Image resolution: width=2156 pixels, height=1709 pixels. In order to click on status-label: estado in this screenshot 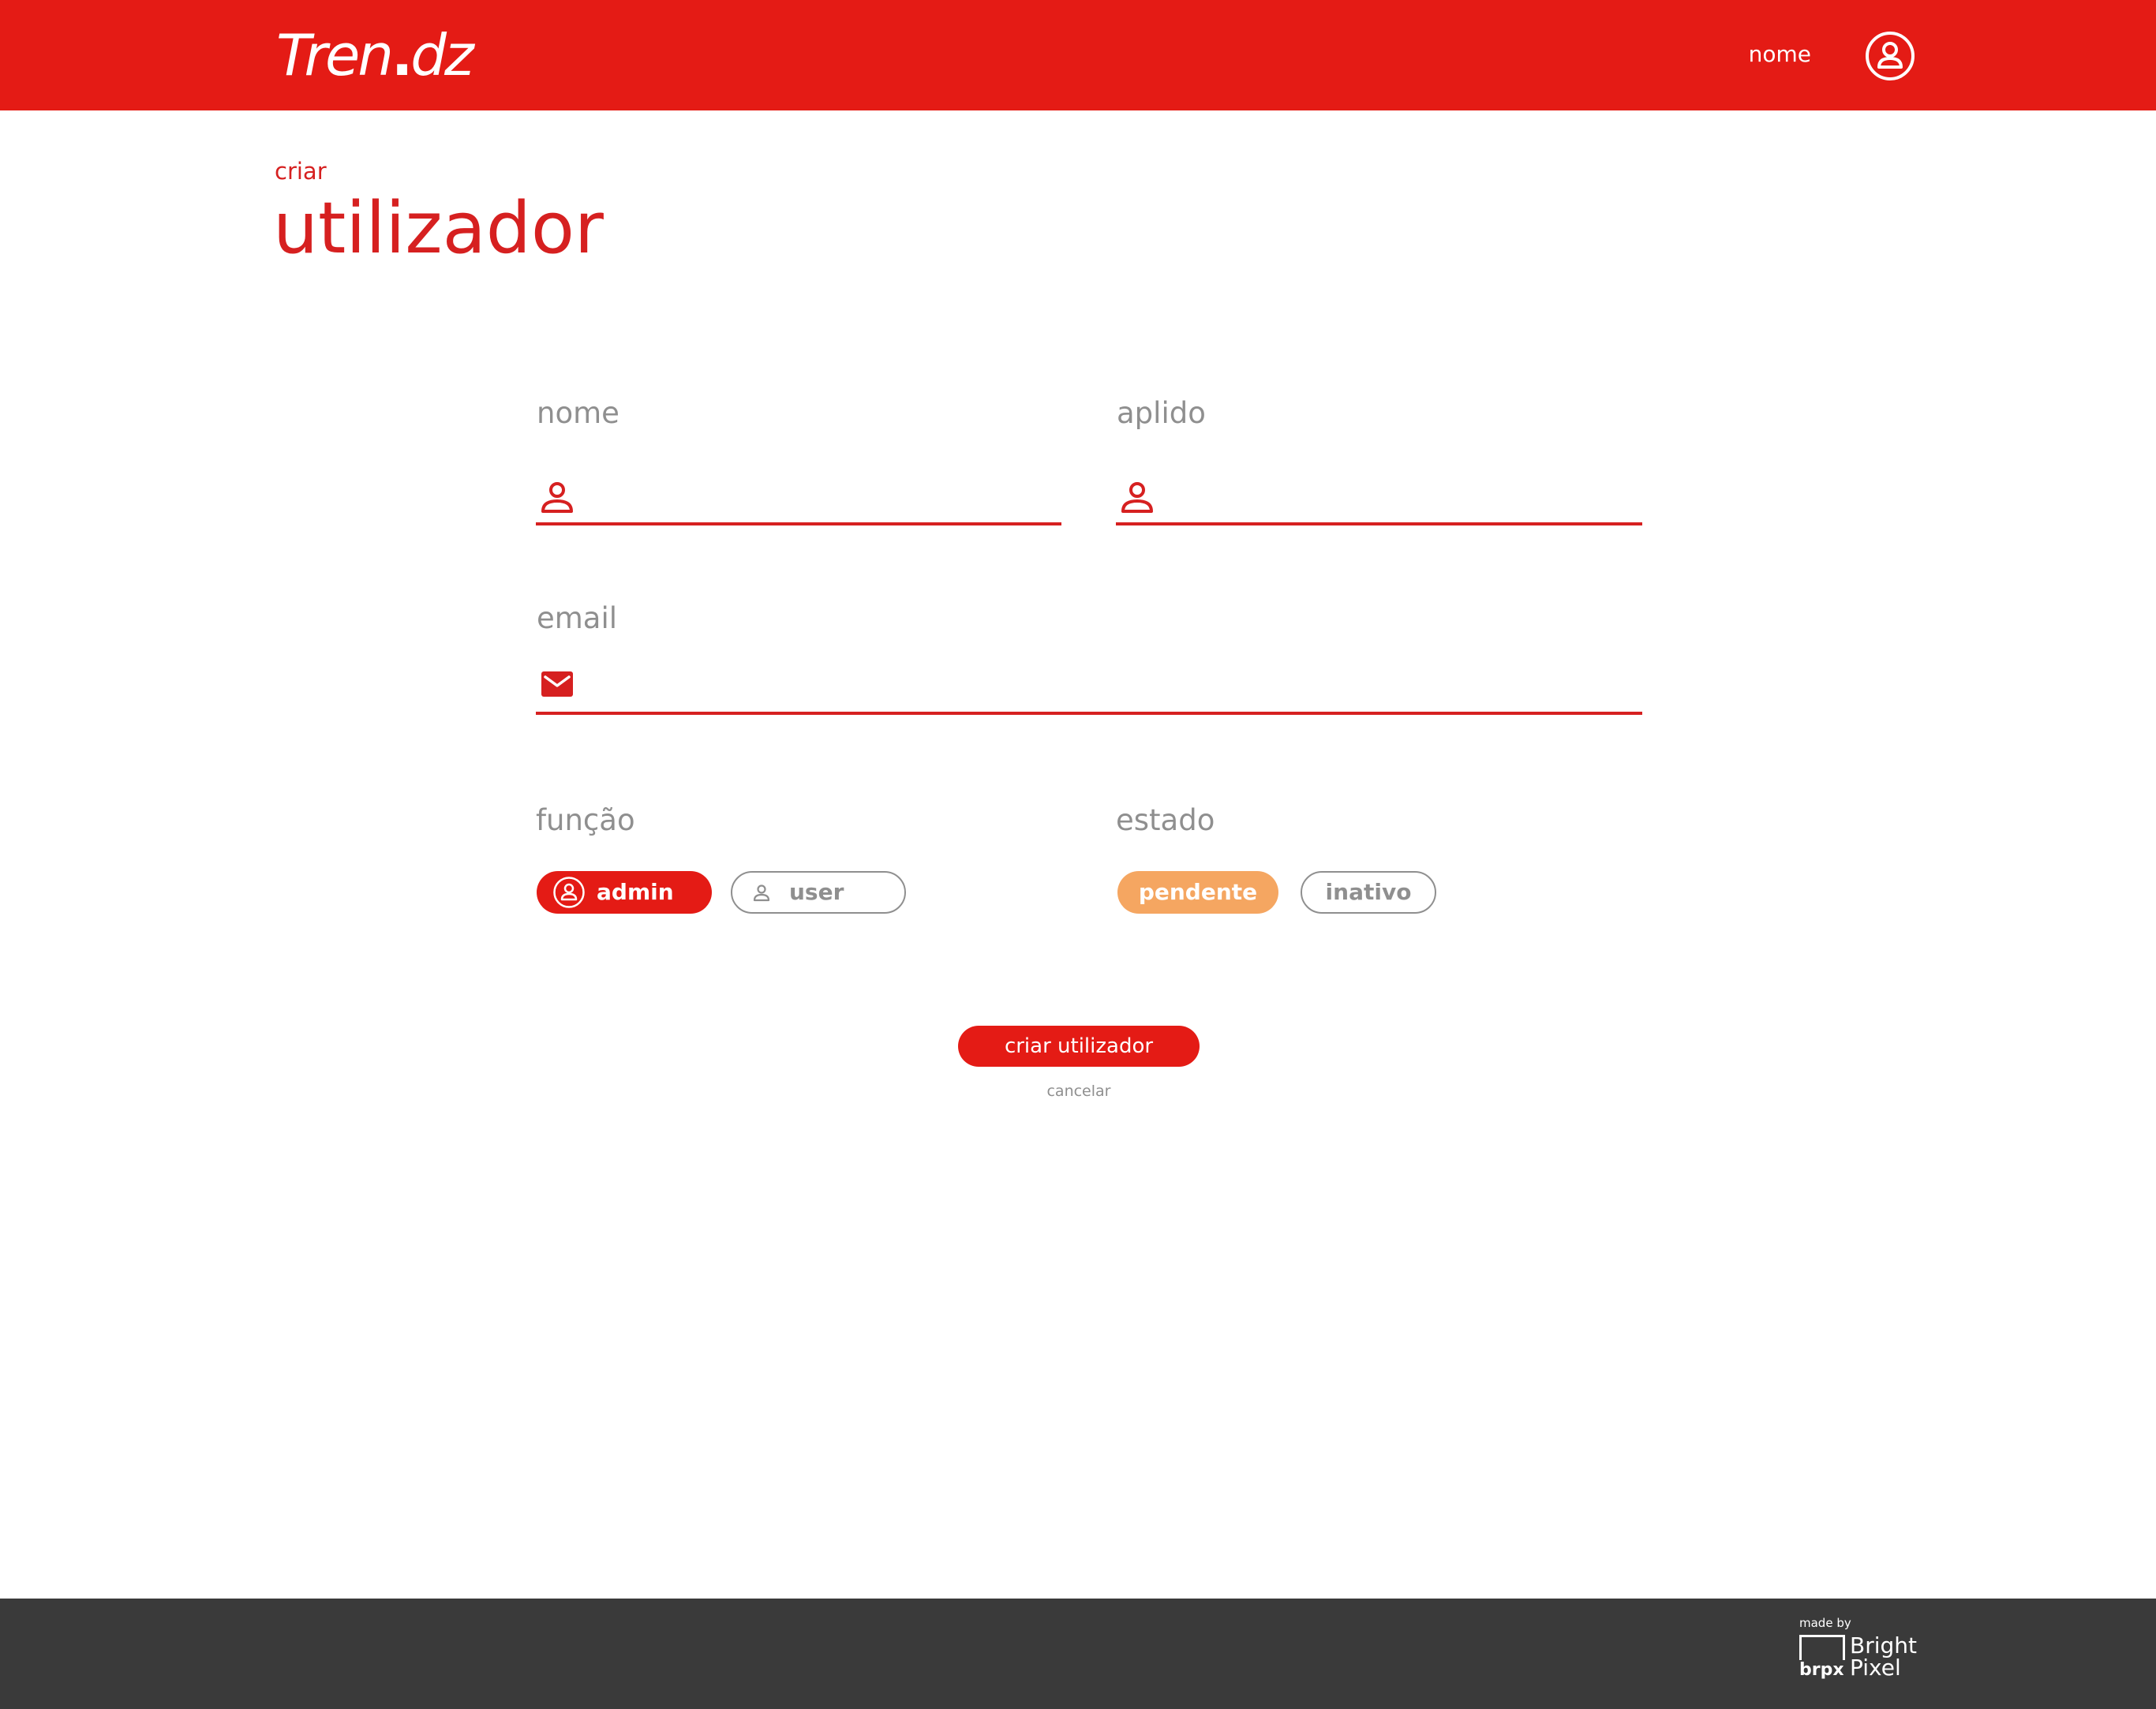, I will do `click(1165, 820)`.